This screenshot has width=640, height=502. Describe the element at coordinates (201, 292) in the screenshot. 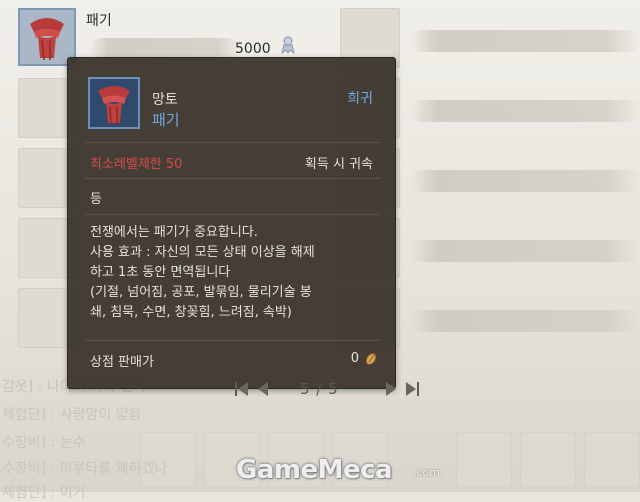

I see `description-line: (기절, 넘어짐, 공포, 발묶임, 물리기술 봉` at that location.